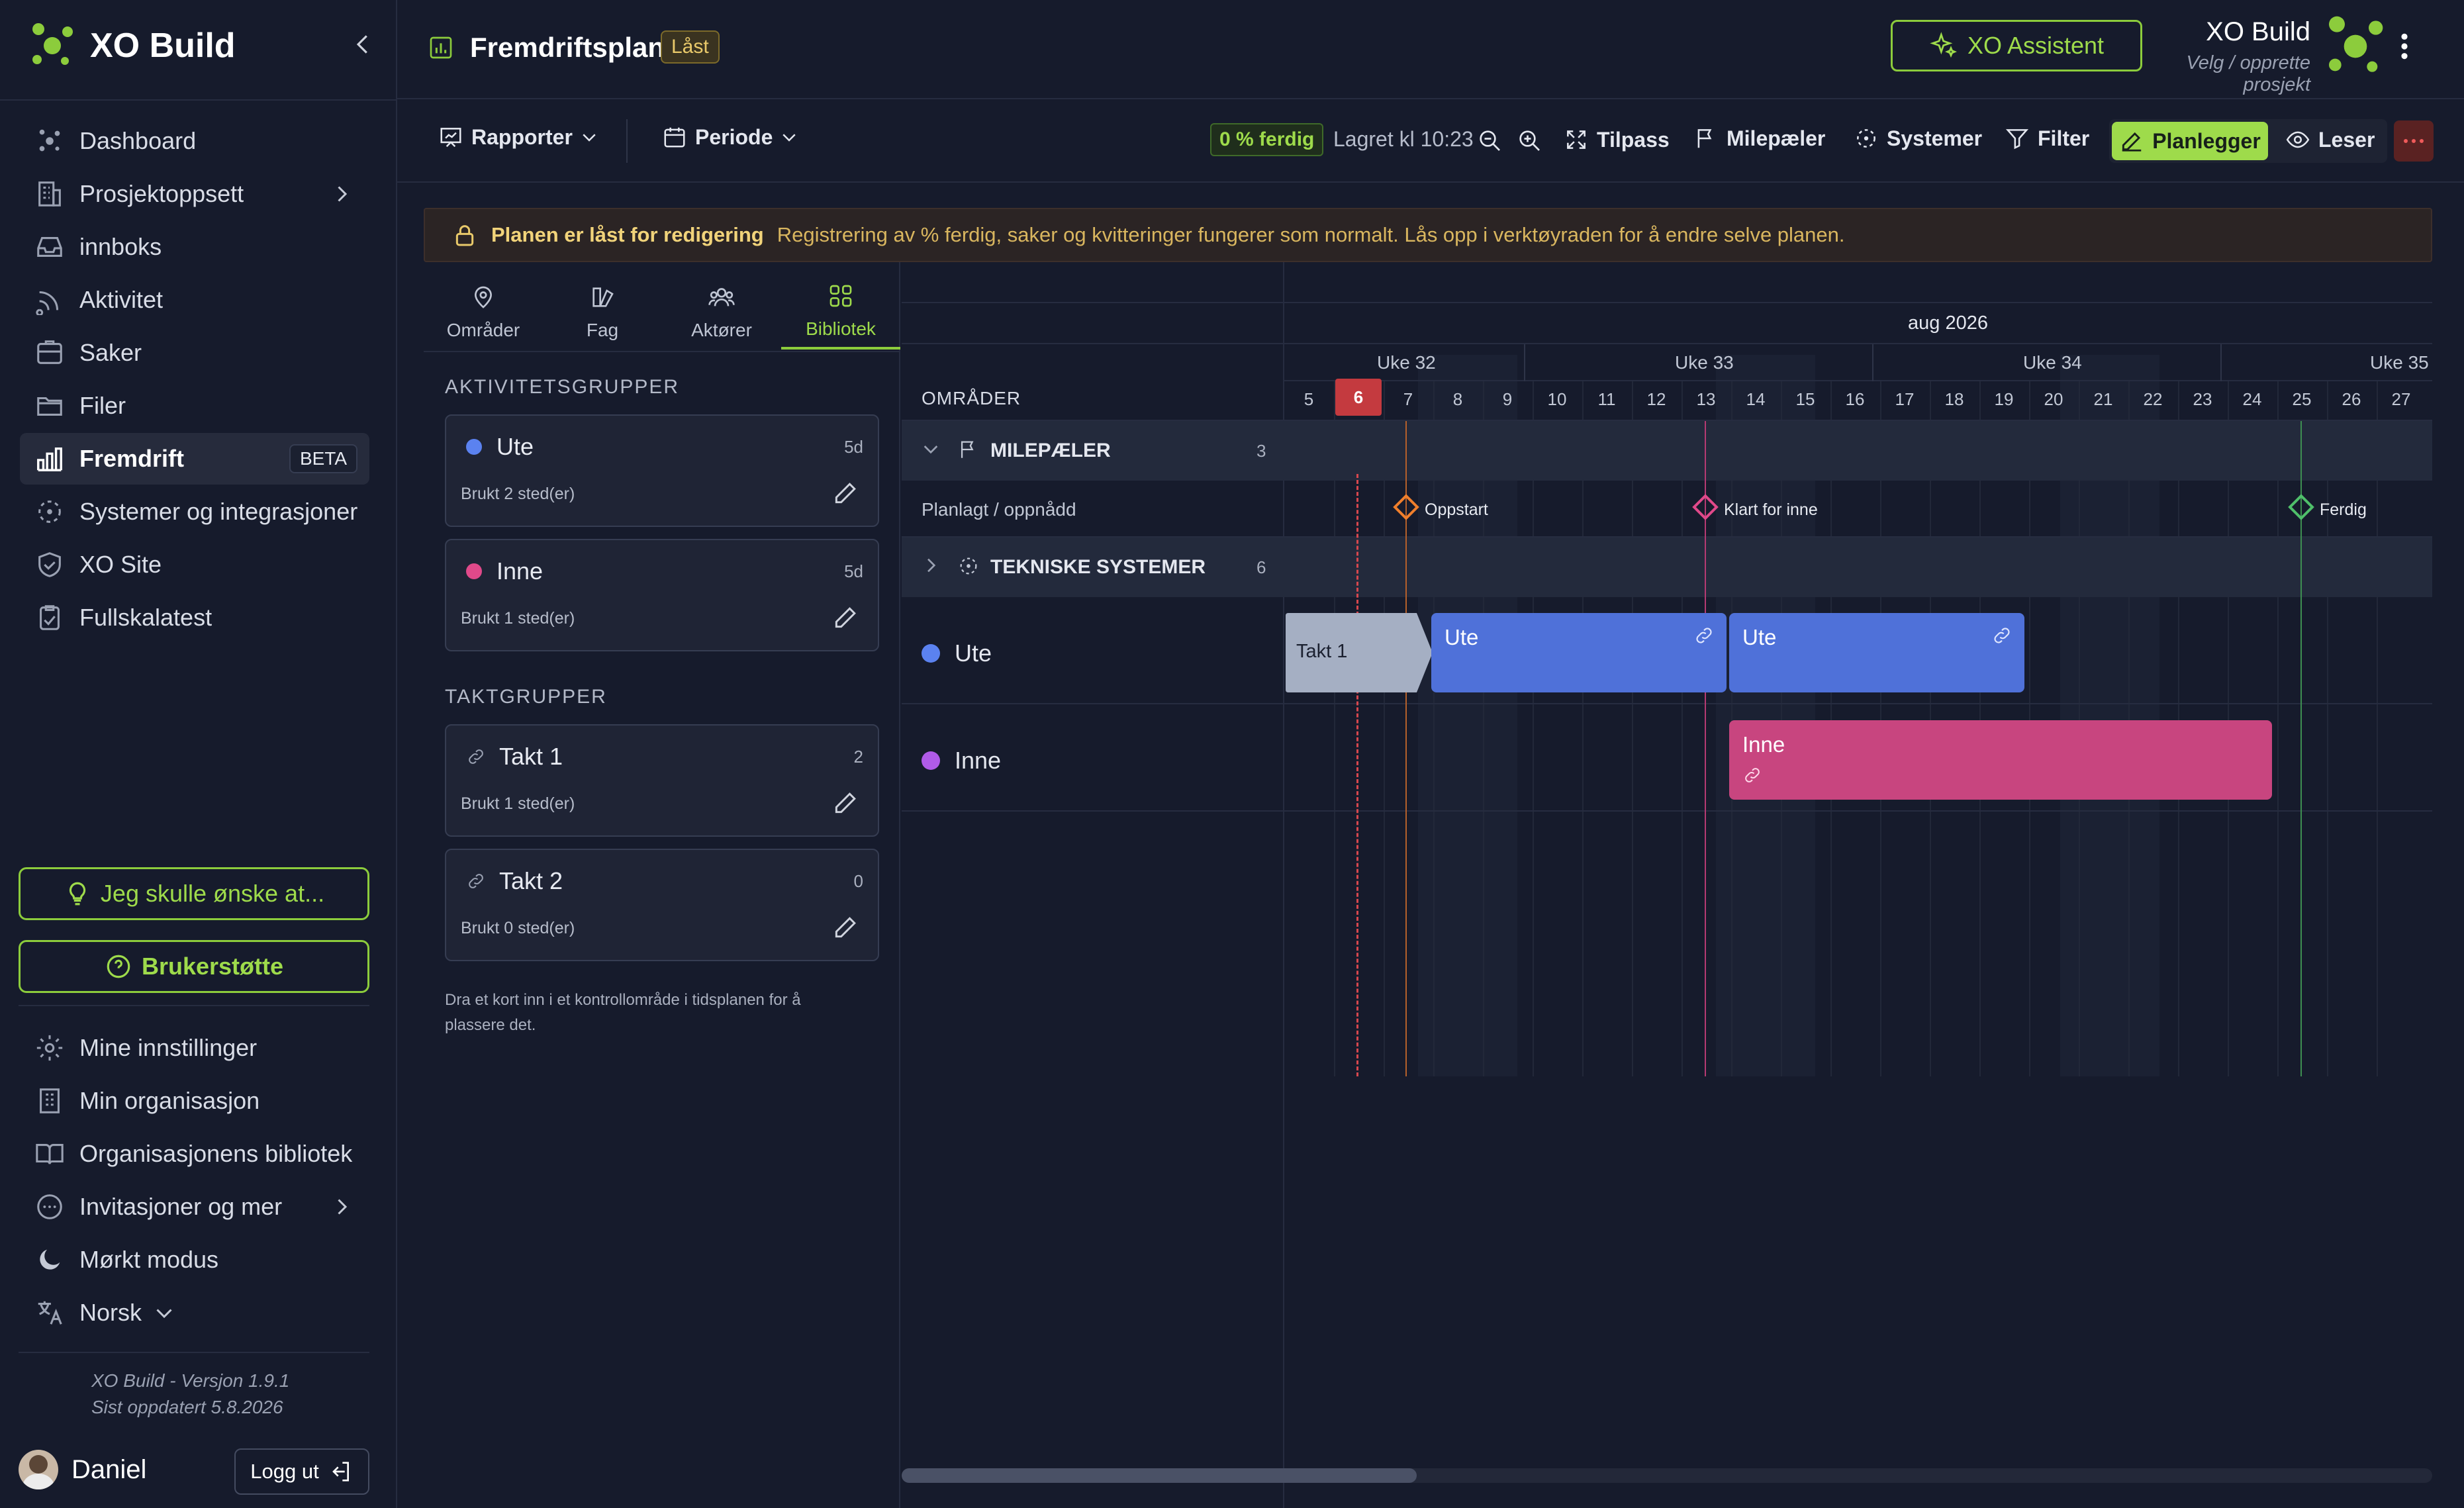 The image size is (2464, 1508). What do you see at coordinates (474, 447) in the screenshot?
I see `color-dot` at bounding box center [474, 447].